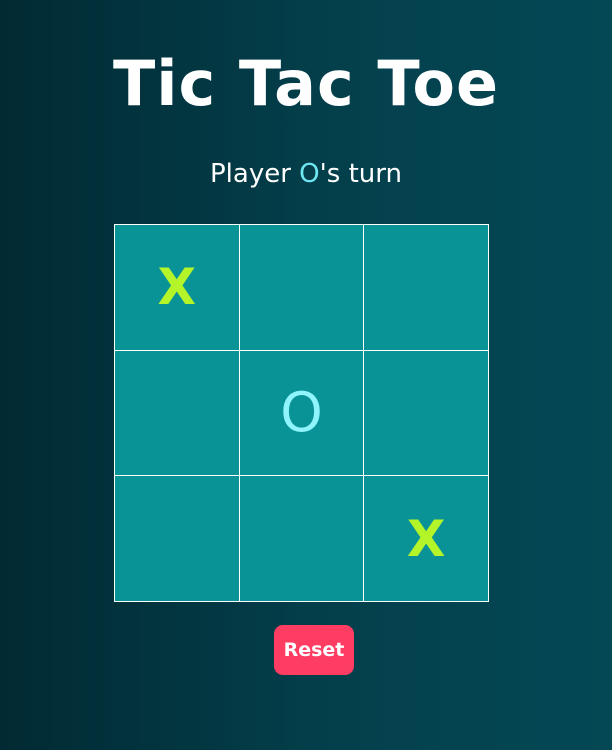 This screenshot has width=612, height=750. What do you see at coordinates (314, 650) in the screenshot?
I see `reset-button: Reset` at bounding box center [314, 650].